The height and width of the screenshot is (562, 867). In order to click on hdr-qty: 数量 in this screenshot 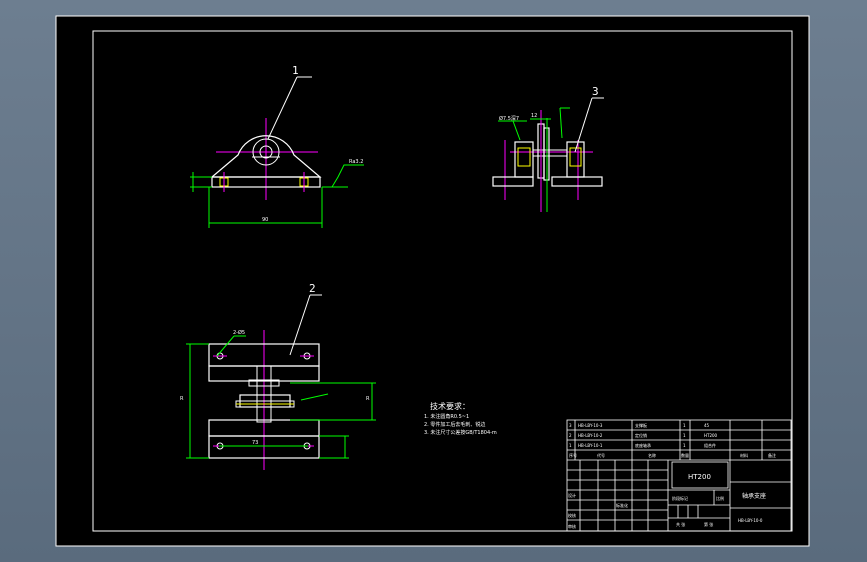, I will do `click(685, 455)`.